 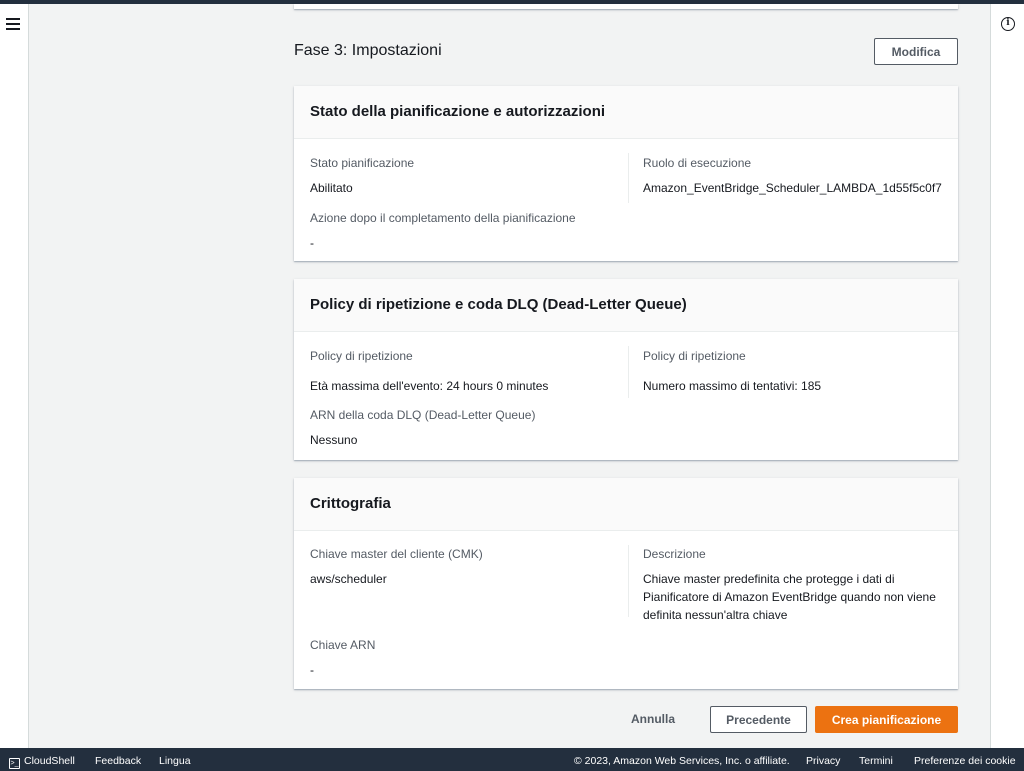 I want to click on field-label: Stato pianificazione, so click(x=362, y=163).